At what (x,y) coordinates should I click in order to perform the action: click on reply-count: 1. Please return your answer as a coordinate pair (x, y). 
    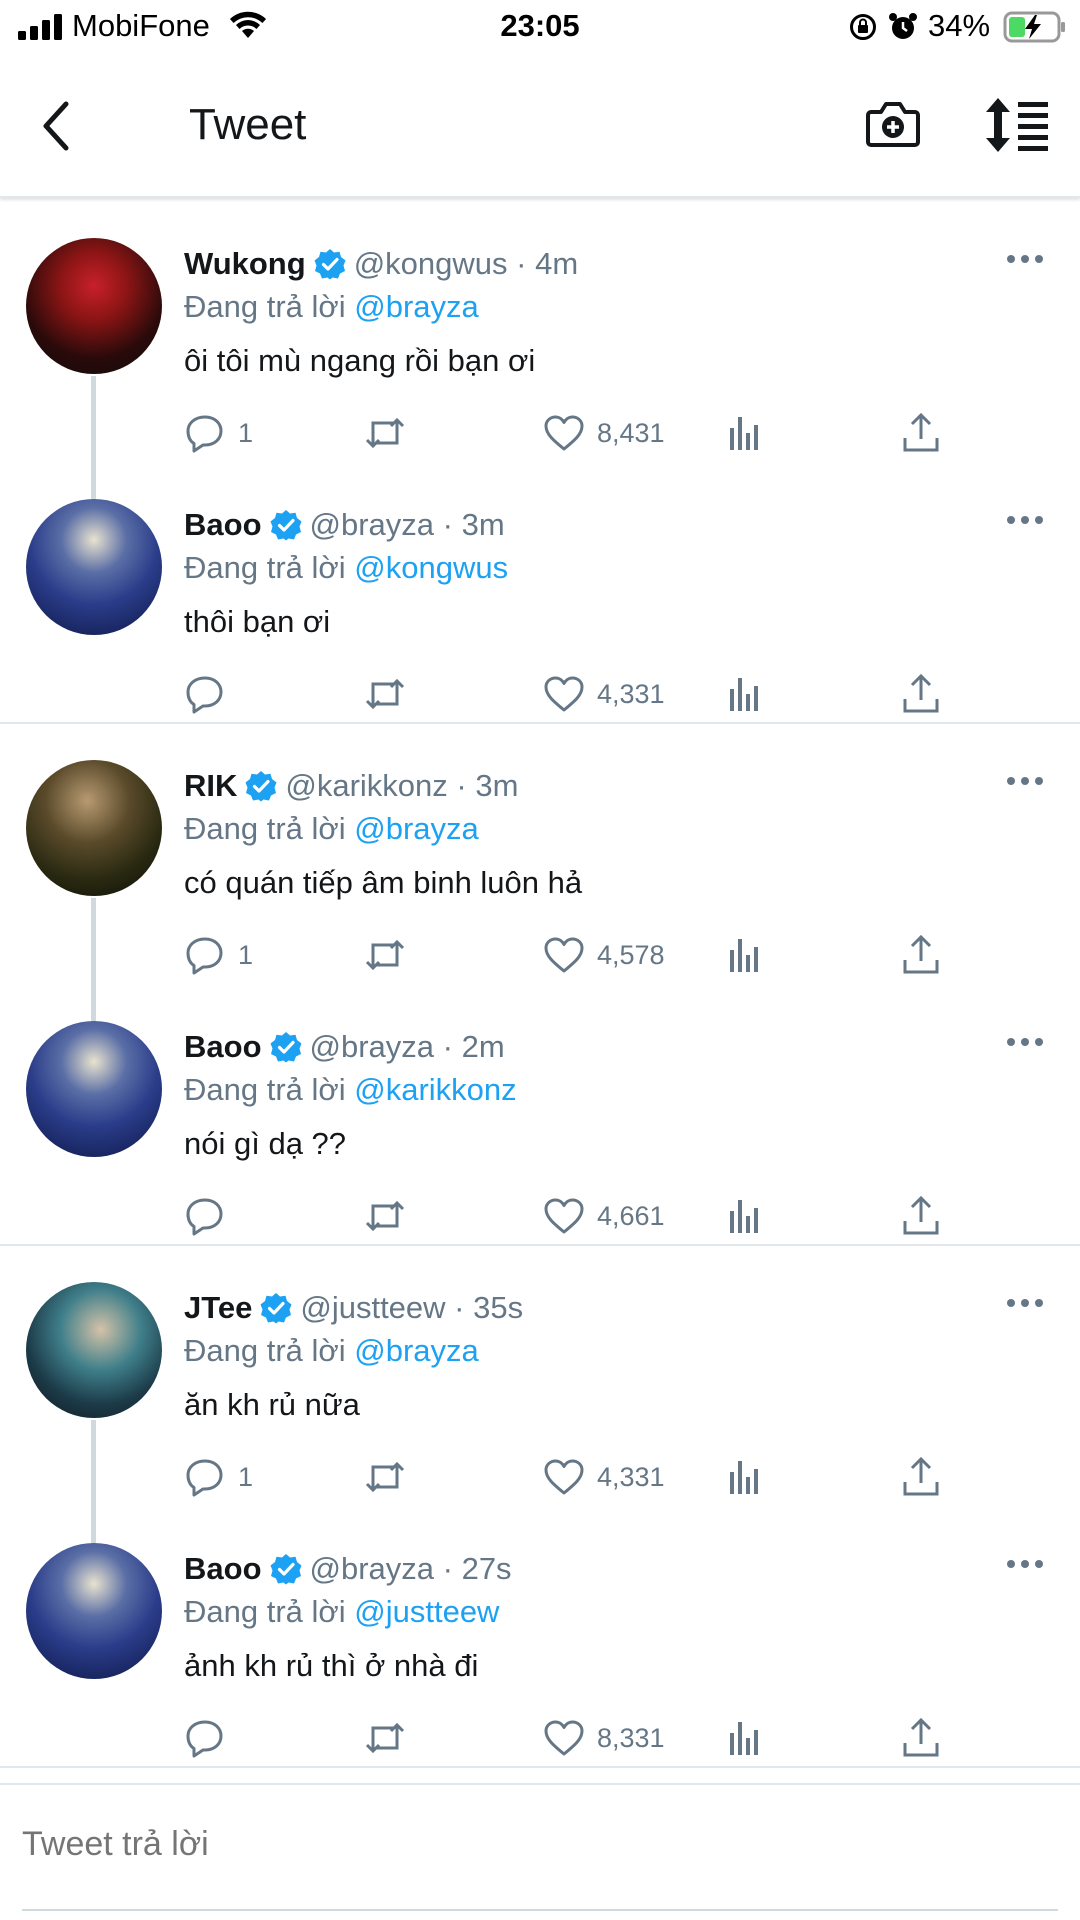
    Looking at the image, I should click on (246, 954).